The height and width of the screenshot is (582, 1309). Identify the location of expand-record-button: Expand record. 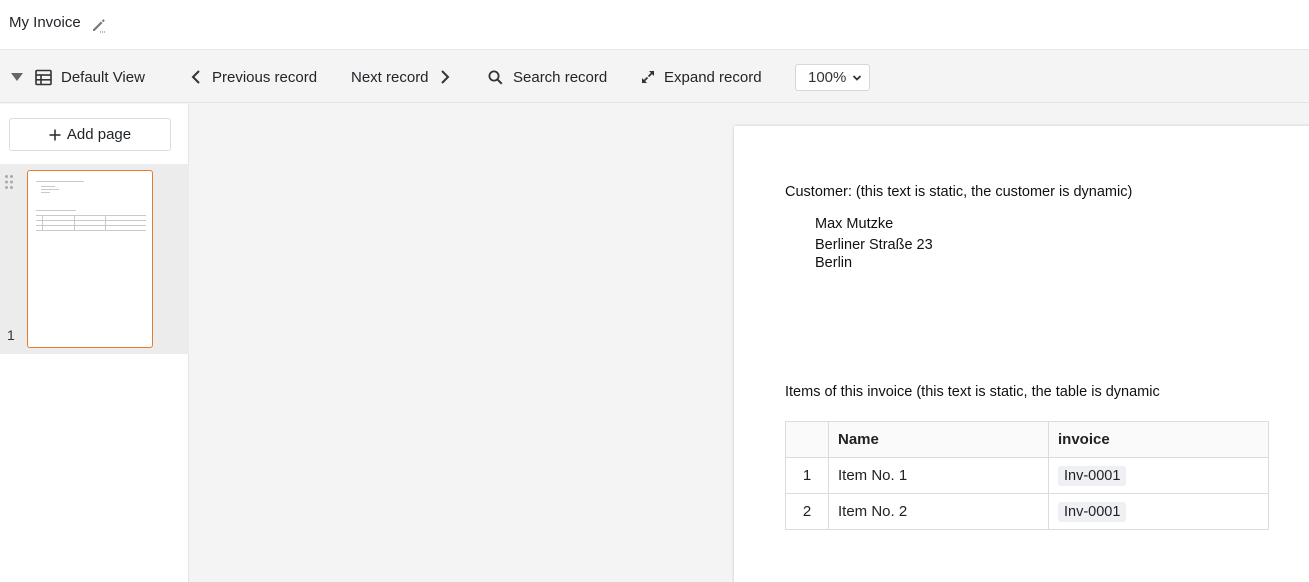
(701, 77).